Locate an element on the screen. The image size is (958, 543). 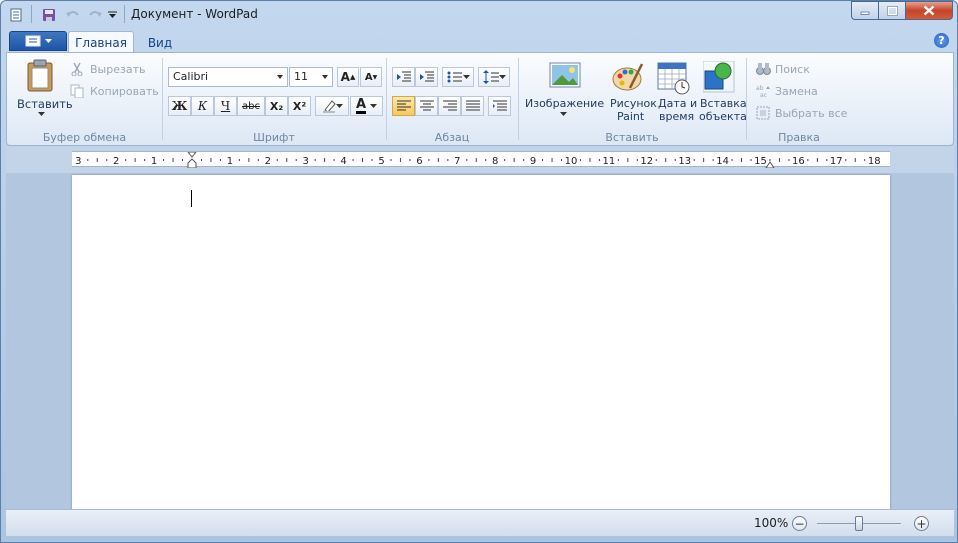
tab-home: Главная is located at coordinates (101, 42).